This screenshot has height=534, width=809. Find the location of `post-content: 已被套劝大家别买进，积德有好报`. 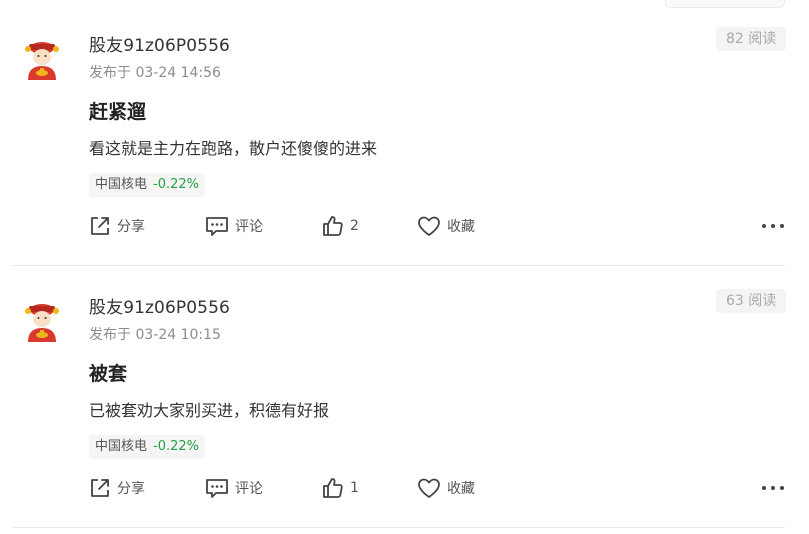

post-content: 已被套劝大家别买进，积德有好报 is located at coordinates (209, 409).